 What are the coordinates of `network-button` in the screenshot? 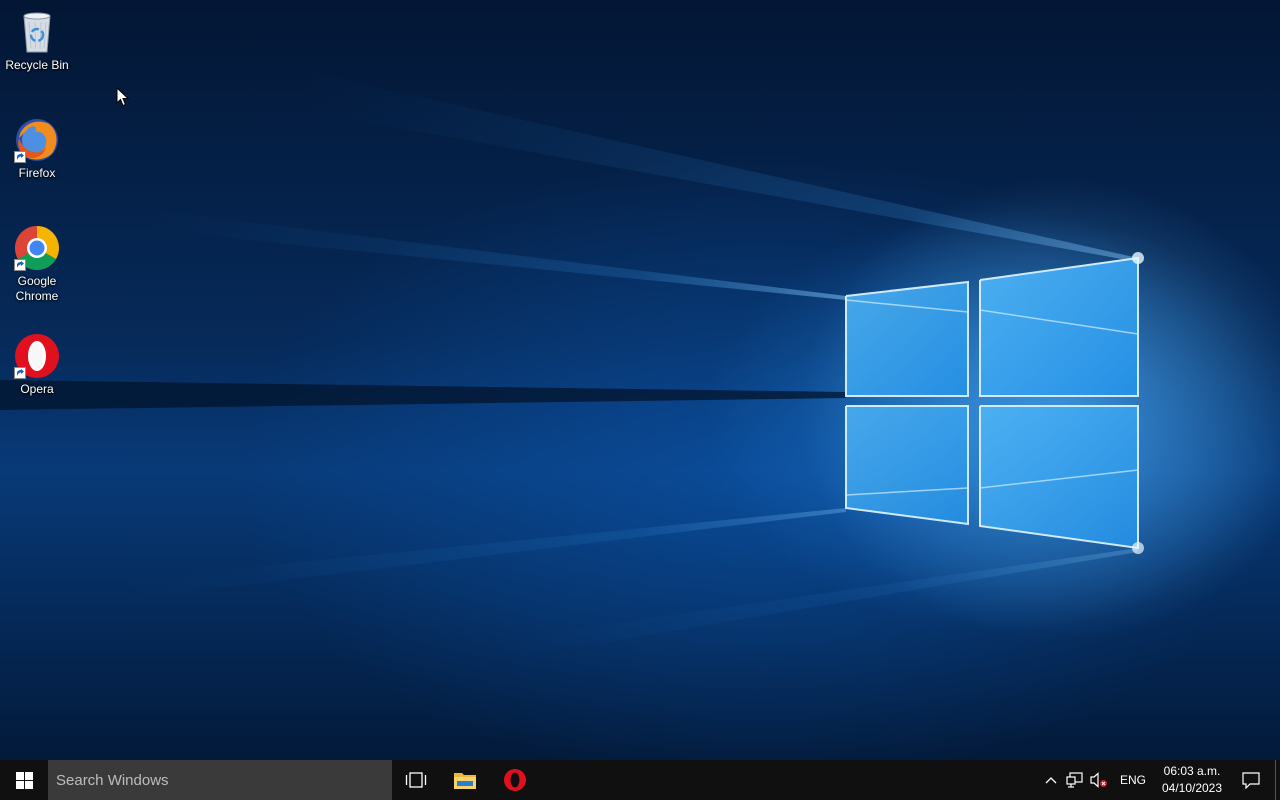 It's located at (1075, 780).